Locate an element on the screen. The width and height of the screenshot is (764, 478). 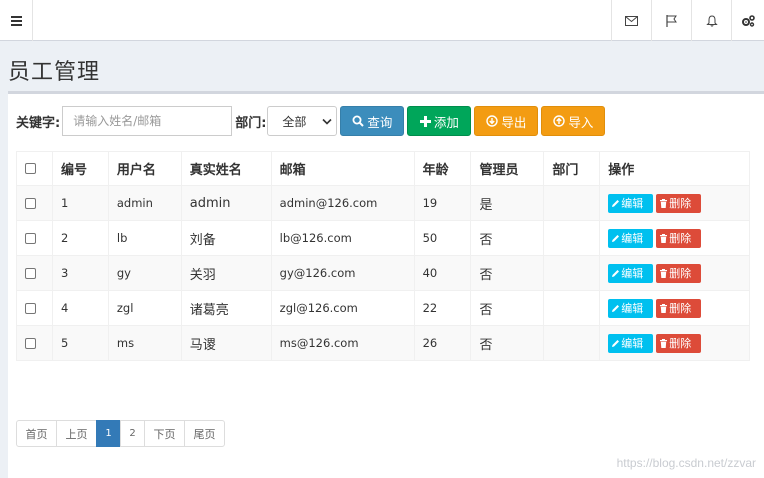
page-title: 员工管理 is located at coordinates (54, 72).